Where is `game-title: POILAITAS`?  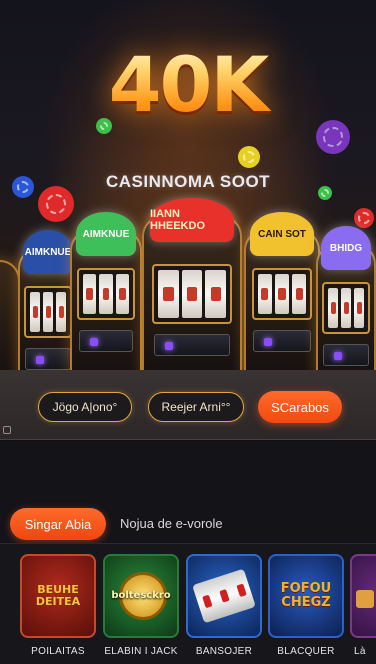 game-title: POILAITAS is located at coordinates (58, 651).